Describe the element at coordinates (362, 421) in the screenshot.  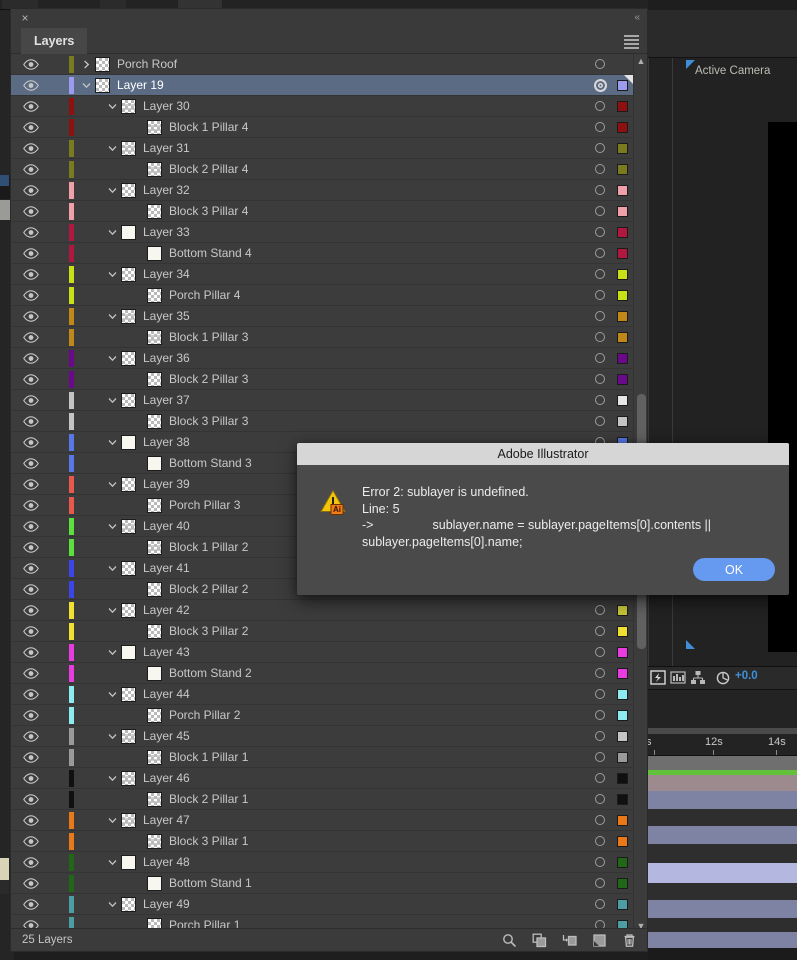
I see `layer-row-content: Block 3 Pillar 3` at that location.